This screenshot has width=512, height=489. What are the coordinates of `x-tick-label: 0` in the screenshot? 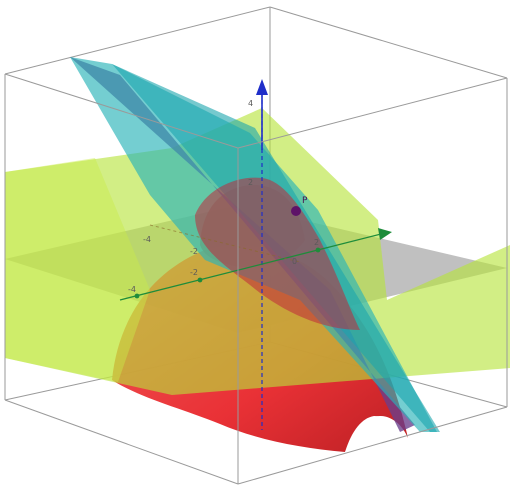 It's located at (294, 261).